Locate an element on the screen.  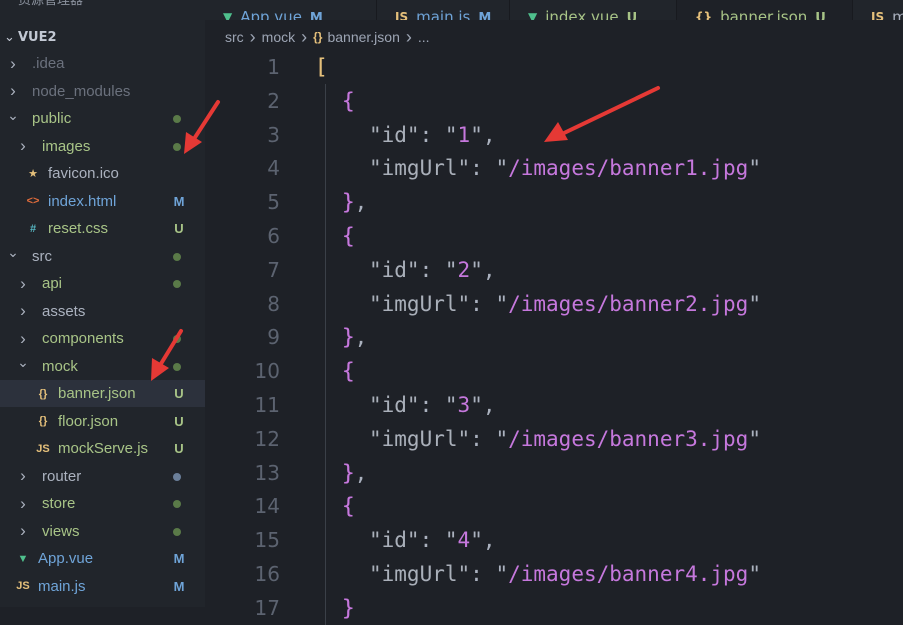
breadcrumb-segment: src is located at coordinates (234, 37).